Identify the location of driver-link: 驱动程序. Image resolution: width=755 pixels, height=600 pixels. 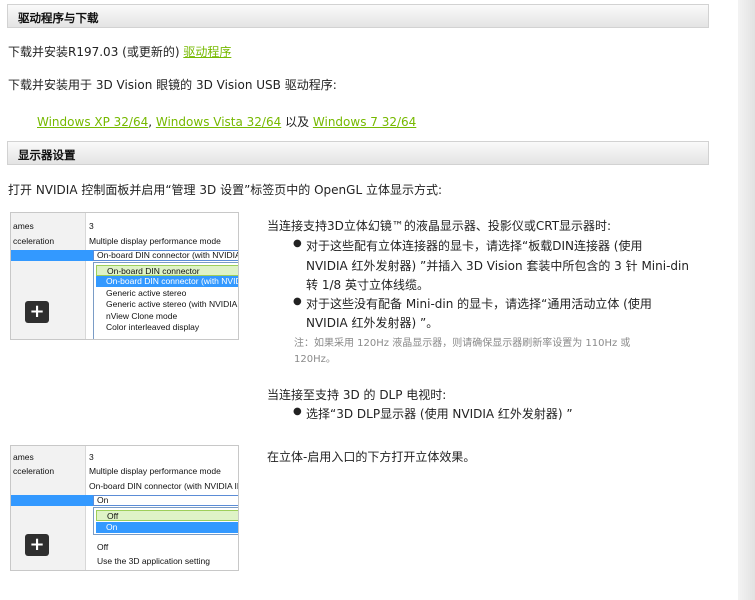
(207, 52).